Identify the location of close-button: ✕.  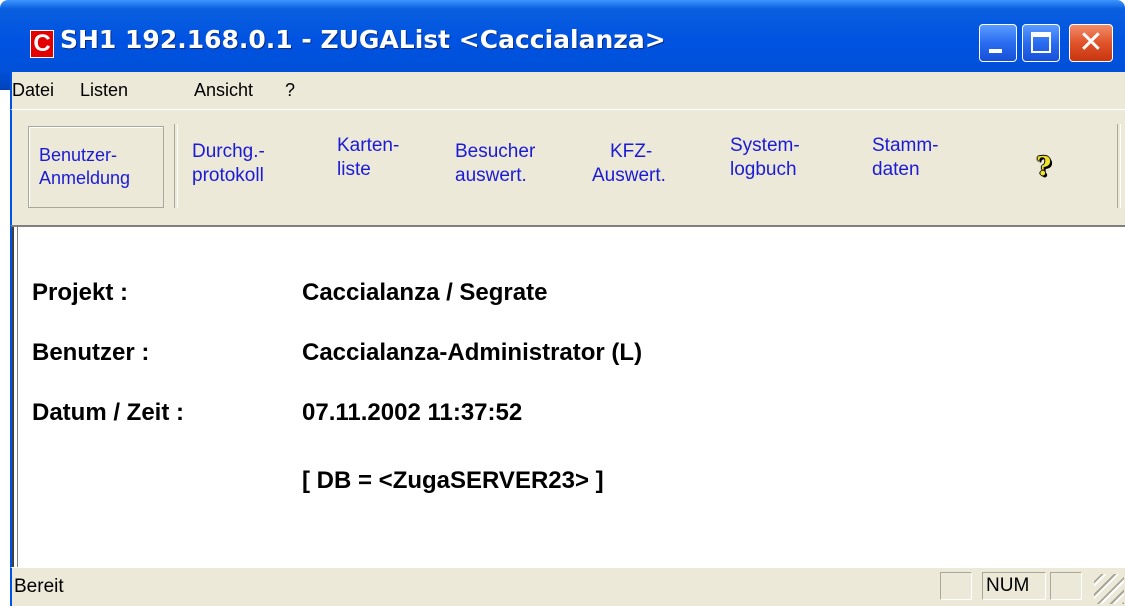
(1091, 43).